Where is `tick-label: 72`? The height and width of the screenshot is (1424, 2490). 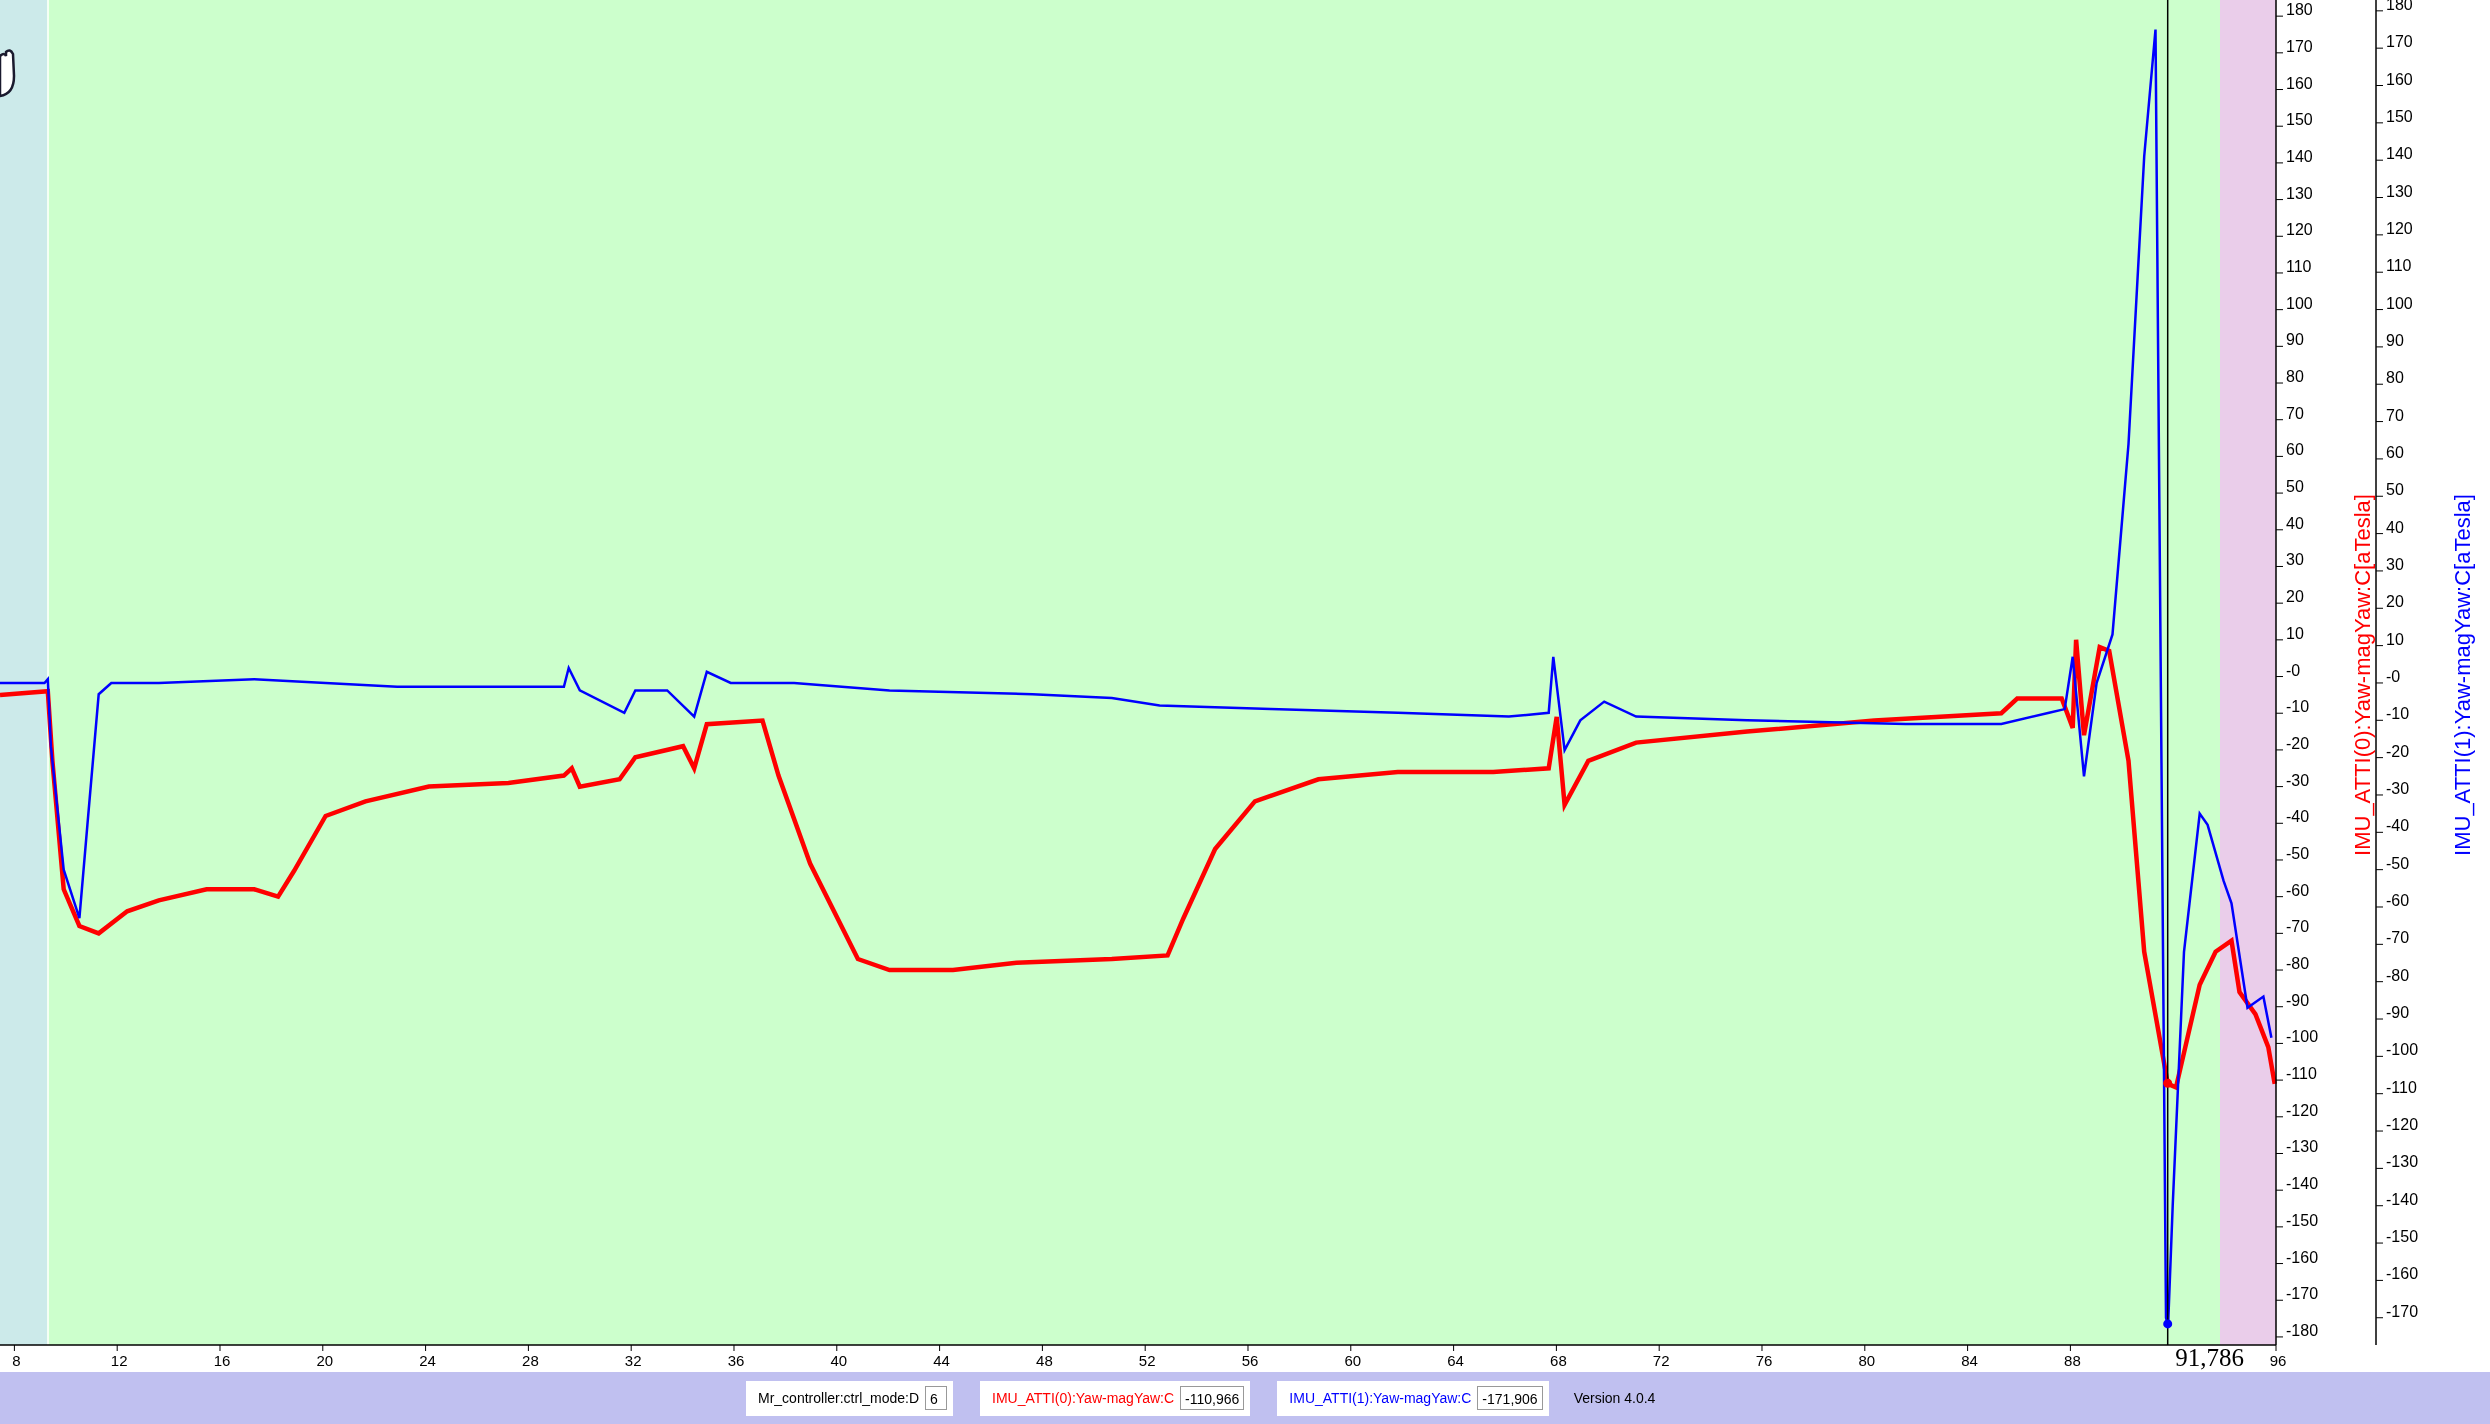 tick-label: 72 is located at coordinates (1661, 1360).